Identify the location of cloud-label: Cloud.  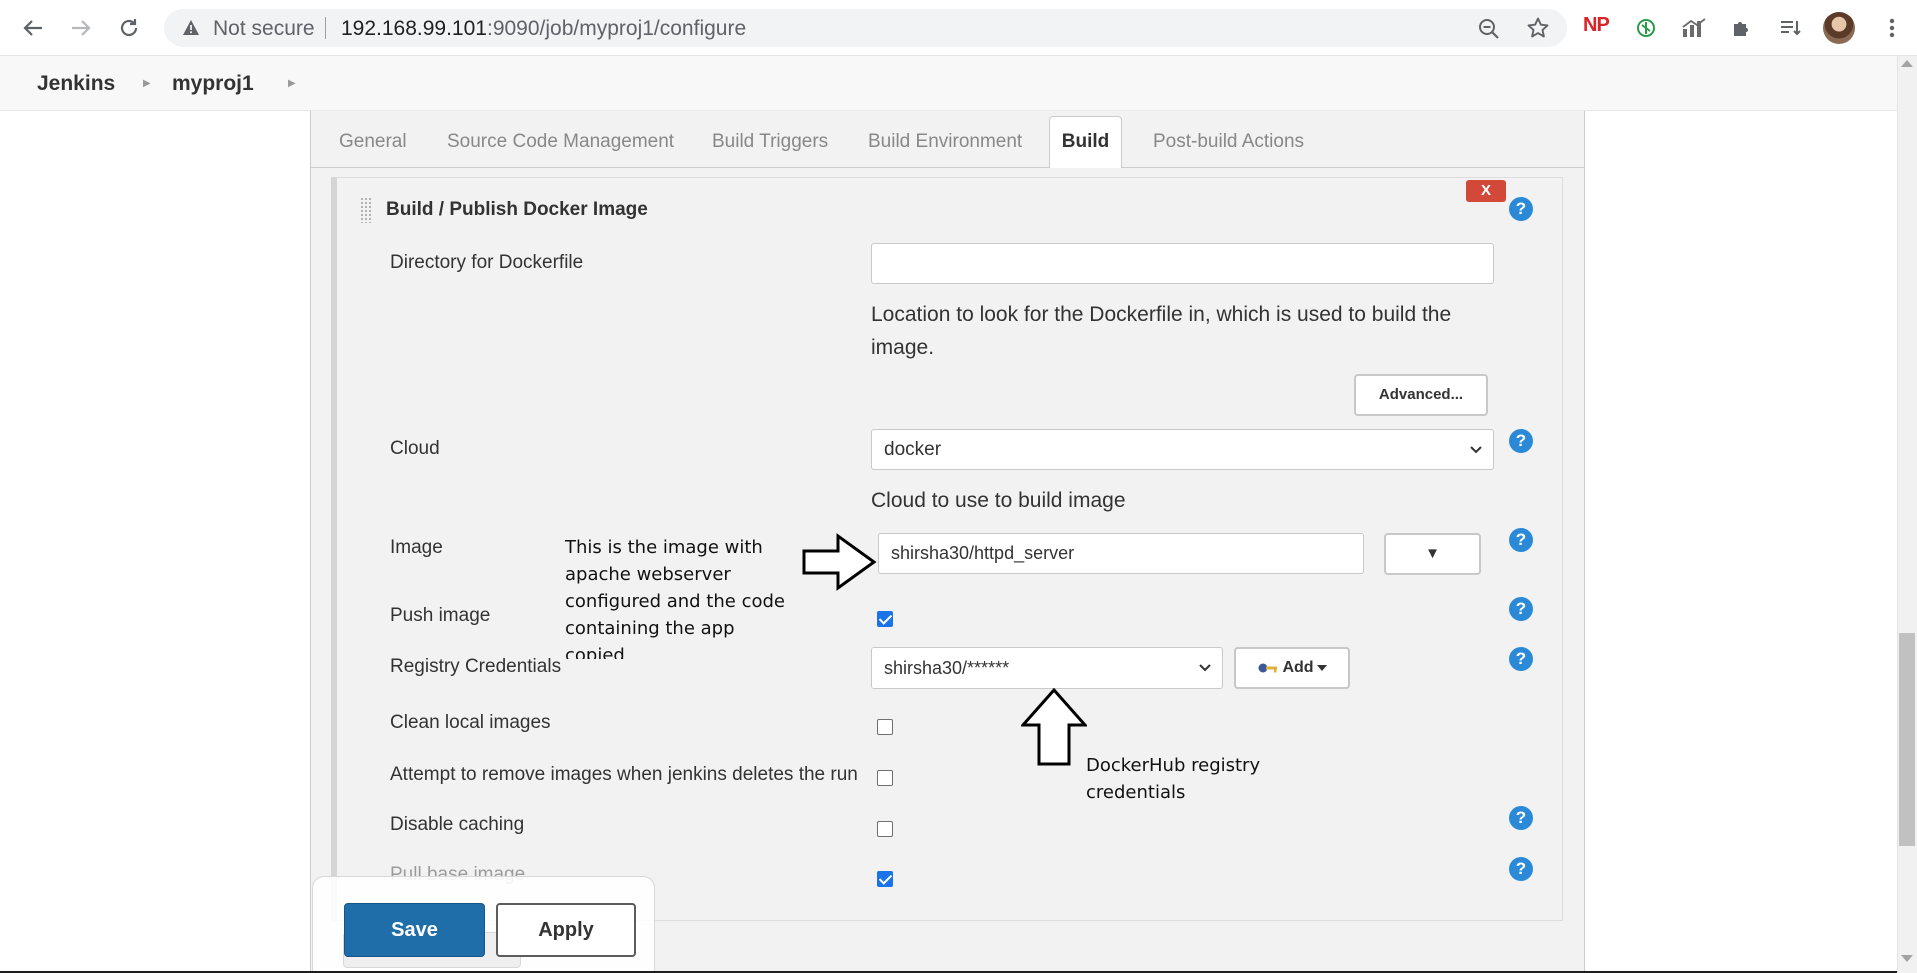
(415, 448).